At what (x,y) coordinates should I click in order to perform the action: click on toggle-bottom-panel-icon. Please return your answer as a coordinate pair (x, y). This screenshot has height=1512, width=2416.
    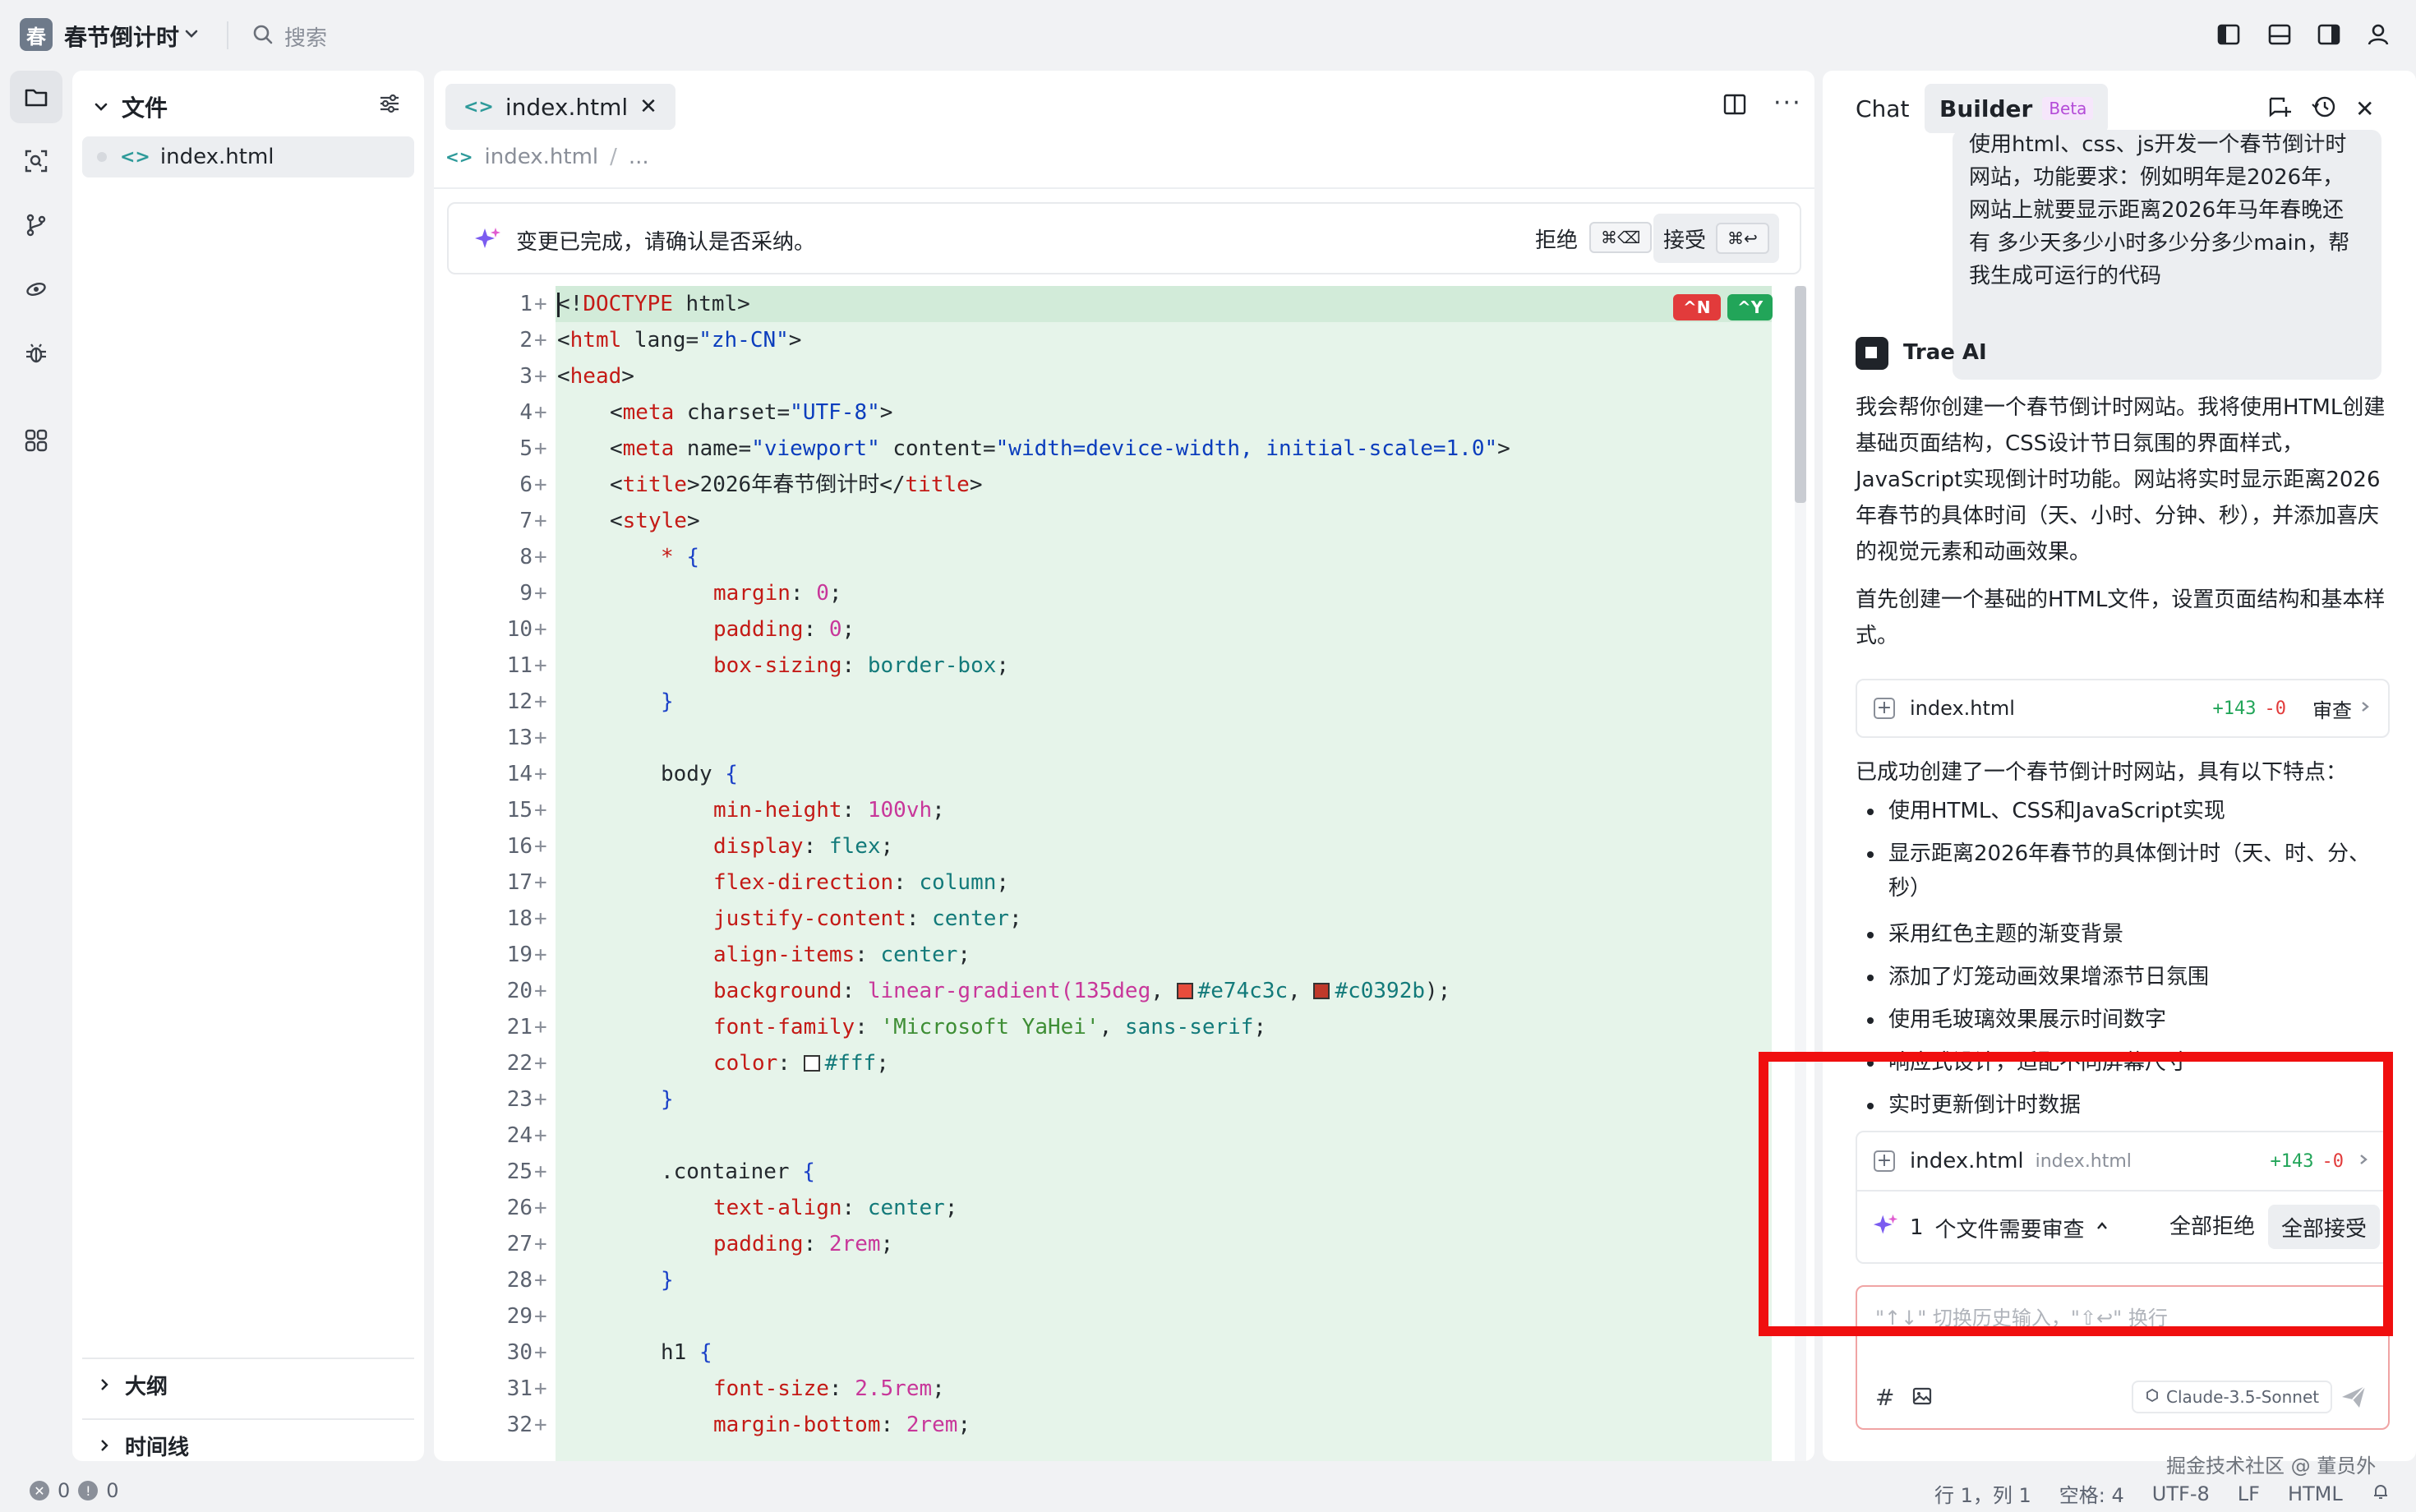
    Looking at the image, I should click on (2280, 35).